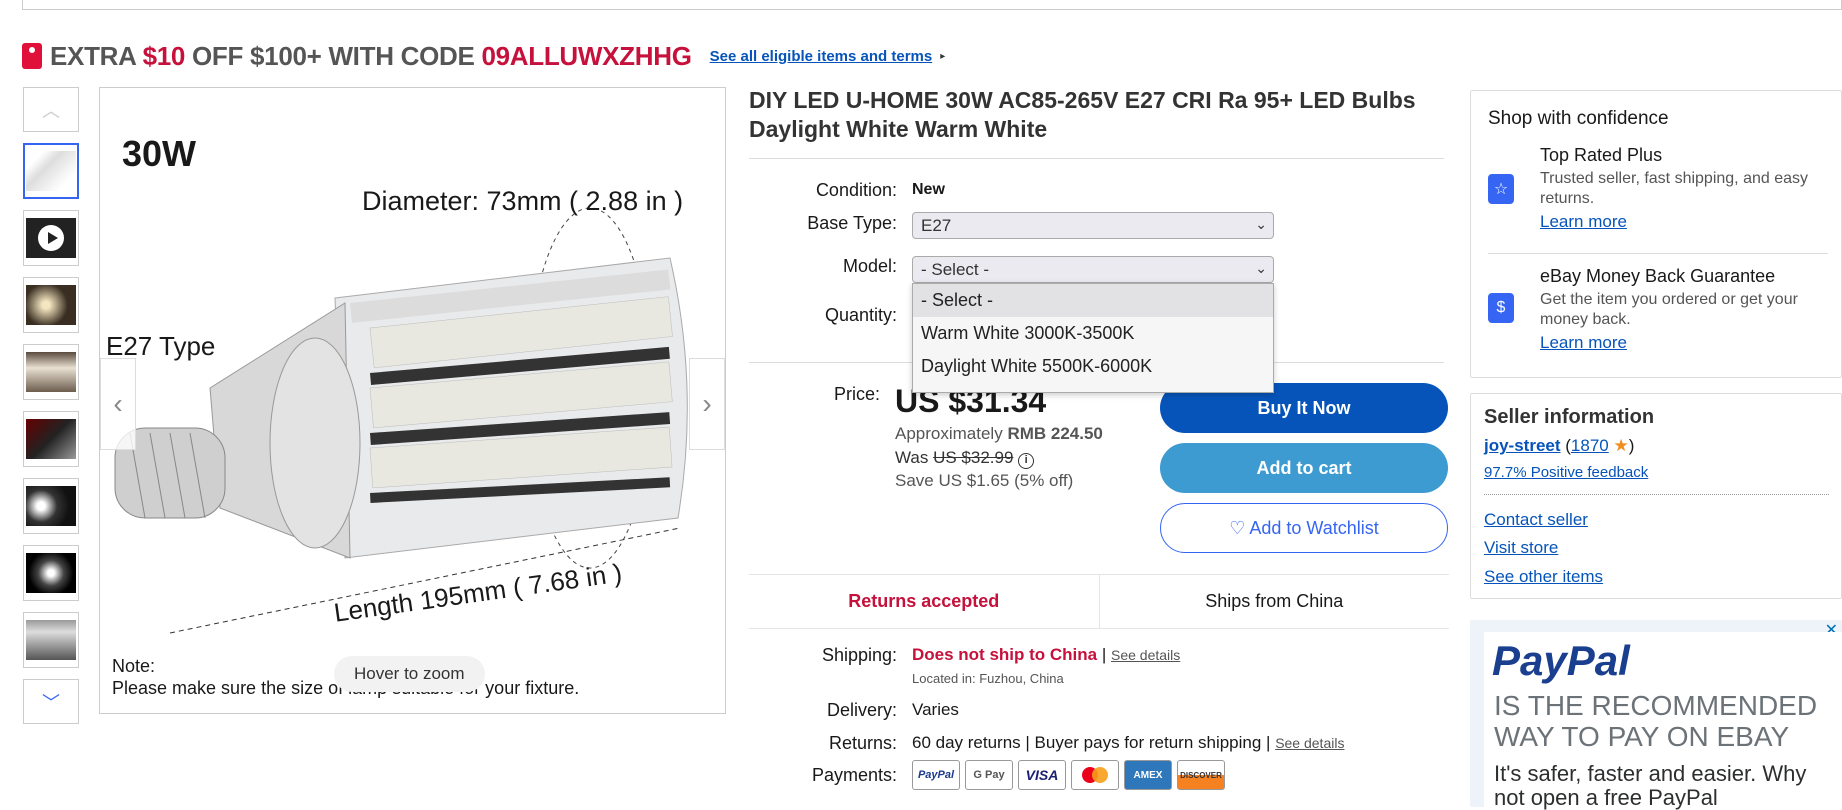 The width and height of the screenshot is (1842, 810). What do you see at coordinates (1590, 445) in the screenshot?
I see `feedback-count-link: 1870` at bounding box center [1590, 445].